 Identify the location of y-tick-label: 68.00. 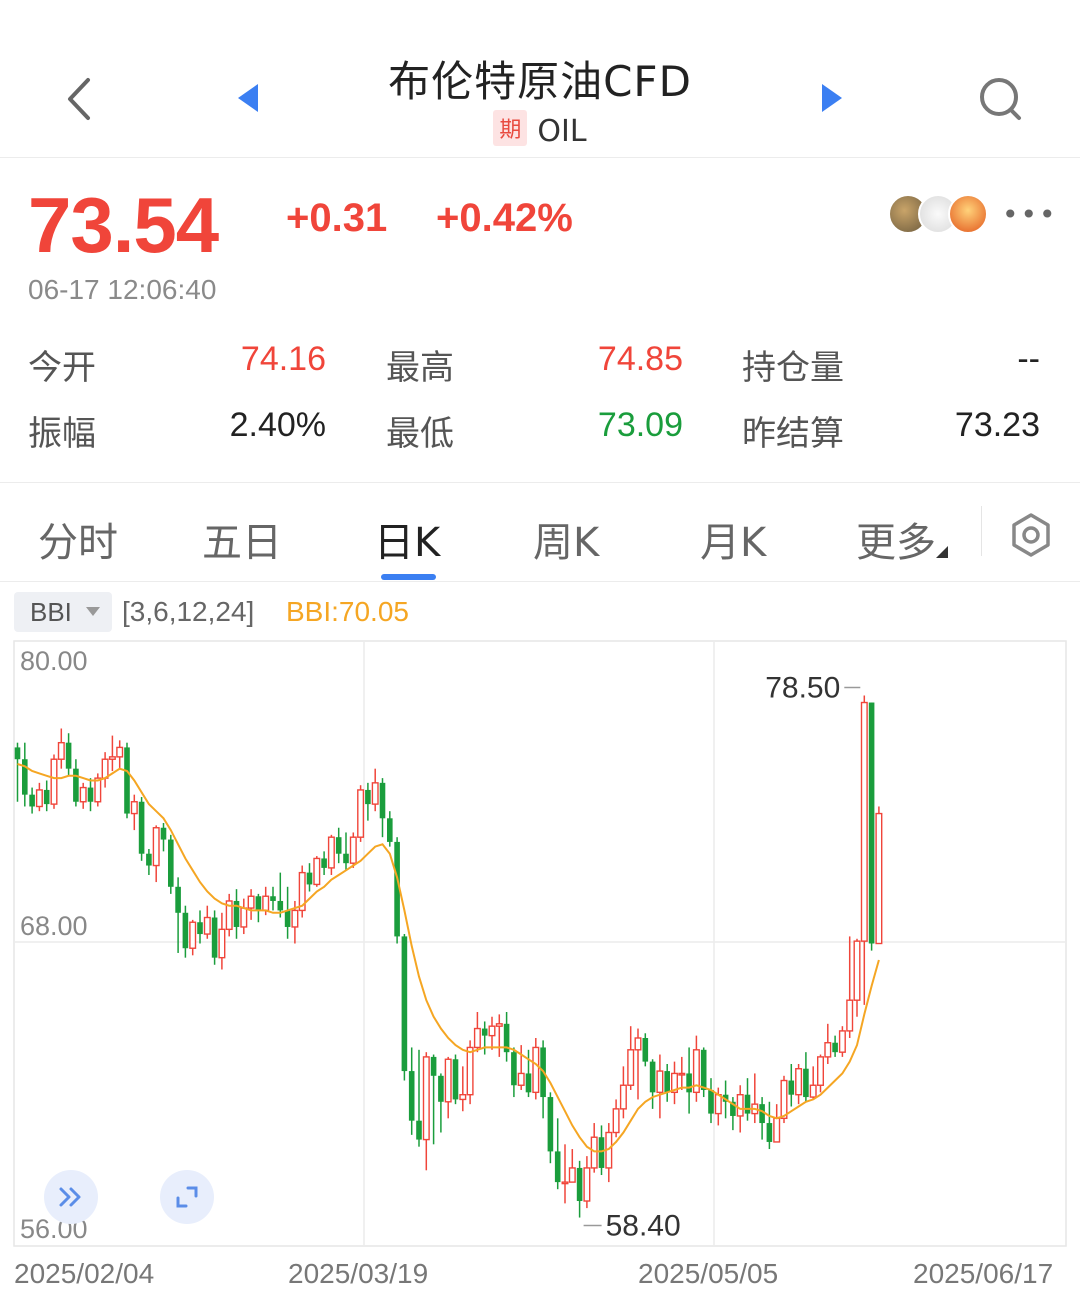
(54, 926).